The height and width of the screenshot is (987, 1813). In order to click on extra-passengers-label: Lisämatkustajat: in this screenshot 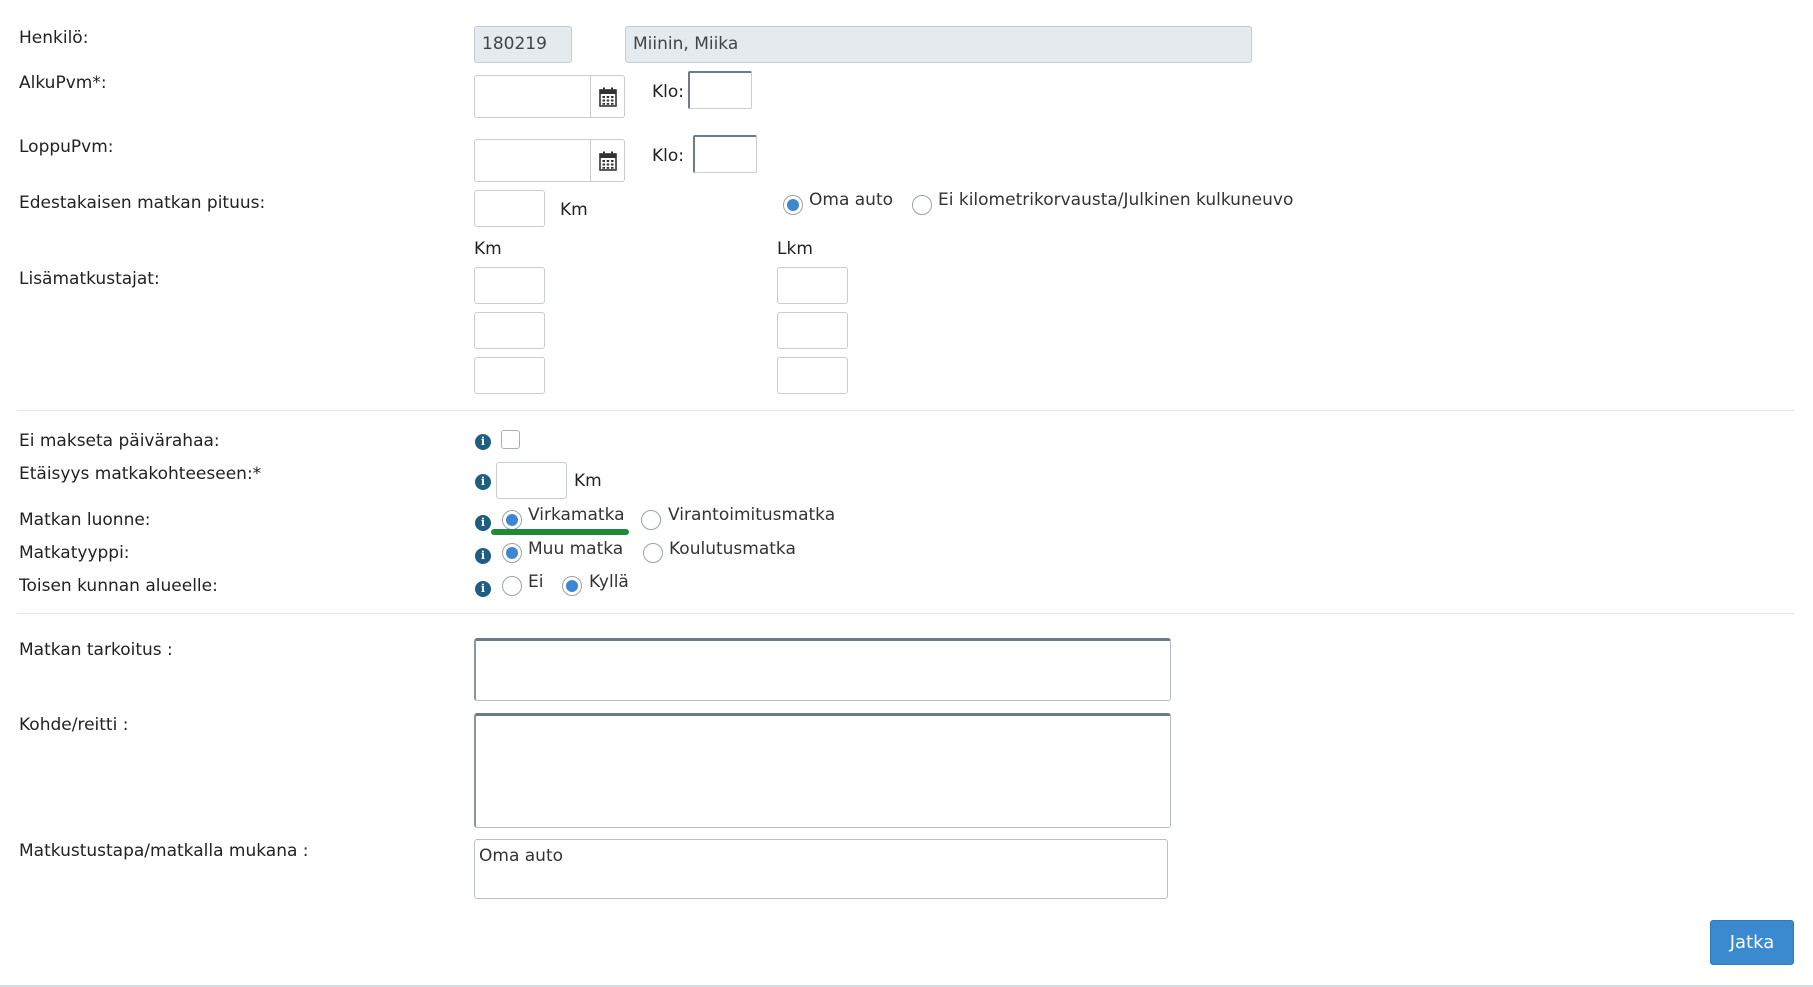, I will do `click(89, 279)`.